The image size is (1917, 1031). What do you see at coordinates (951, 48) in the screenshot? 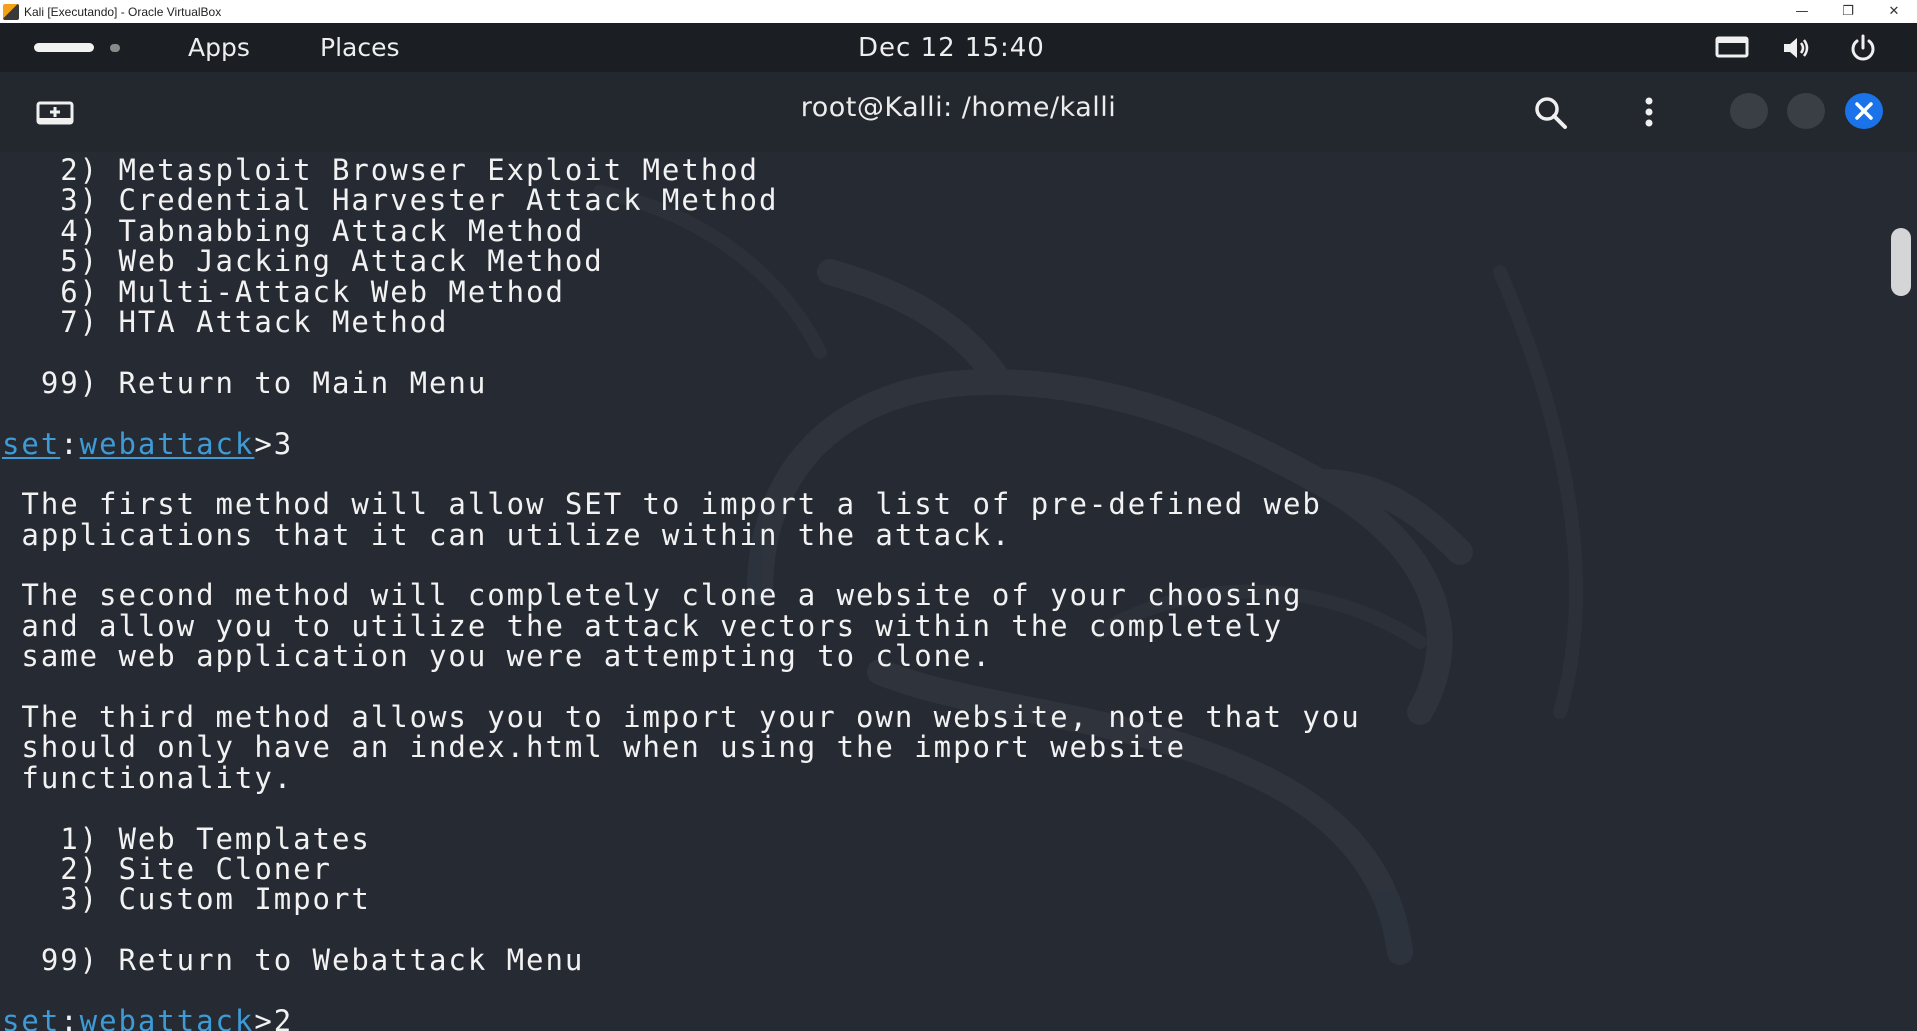
I see `panel-clock: Dec 12 15:40` at bounding box center [951, 48].